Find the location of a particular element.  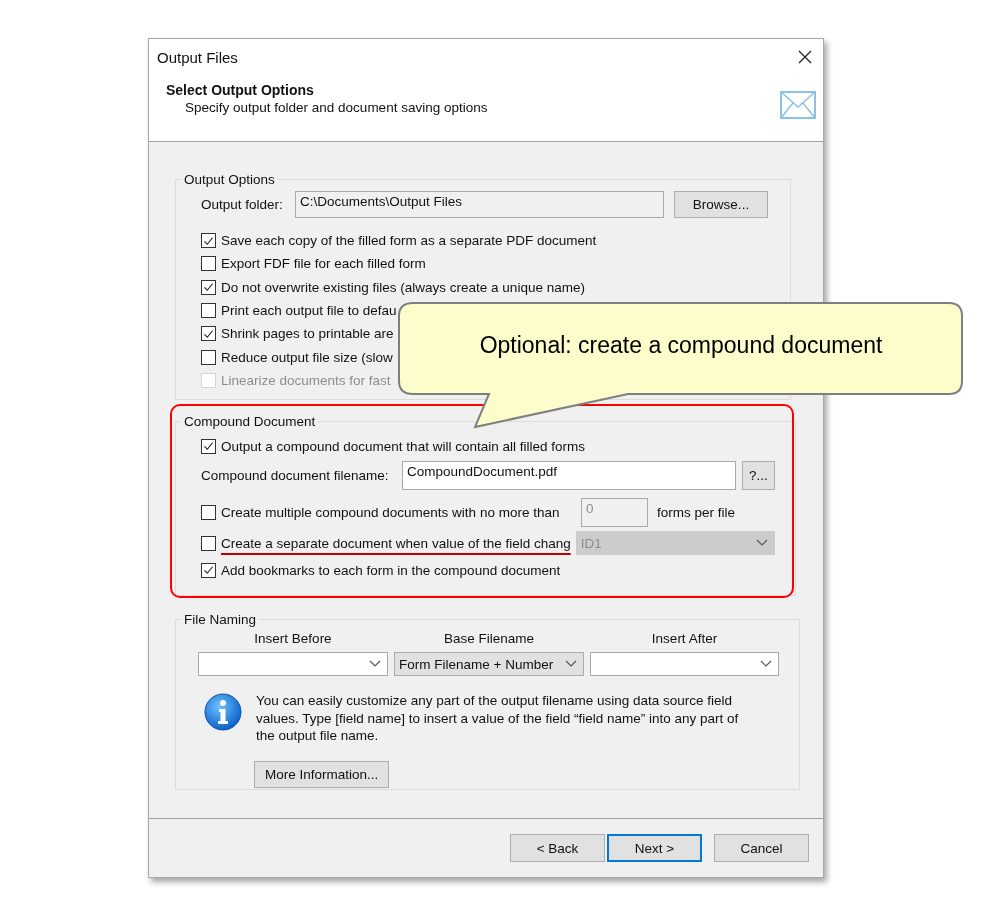

page-title: Select Output Options is located at coordinates (240, 90).